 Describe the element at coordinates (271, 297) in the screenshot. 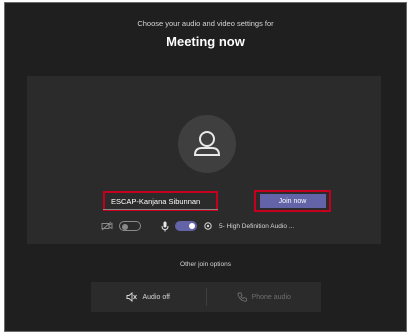

I see `phone-audio-label: Phone audio` at that location.